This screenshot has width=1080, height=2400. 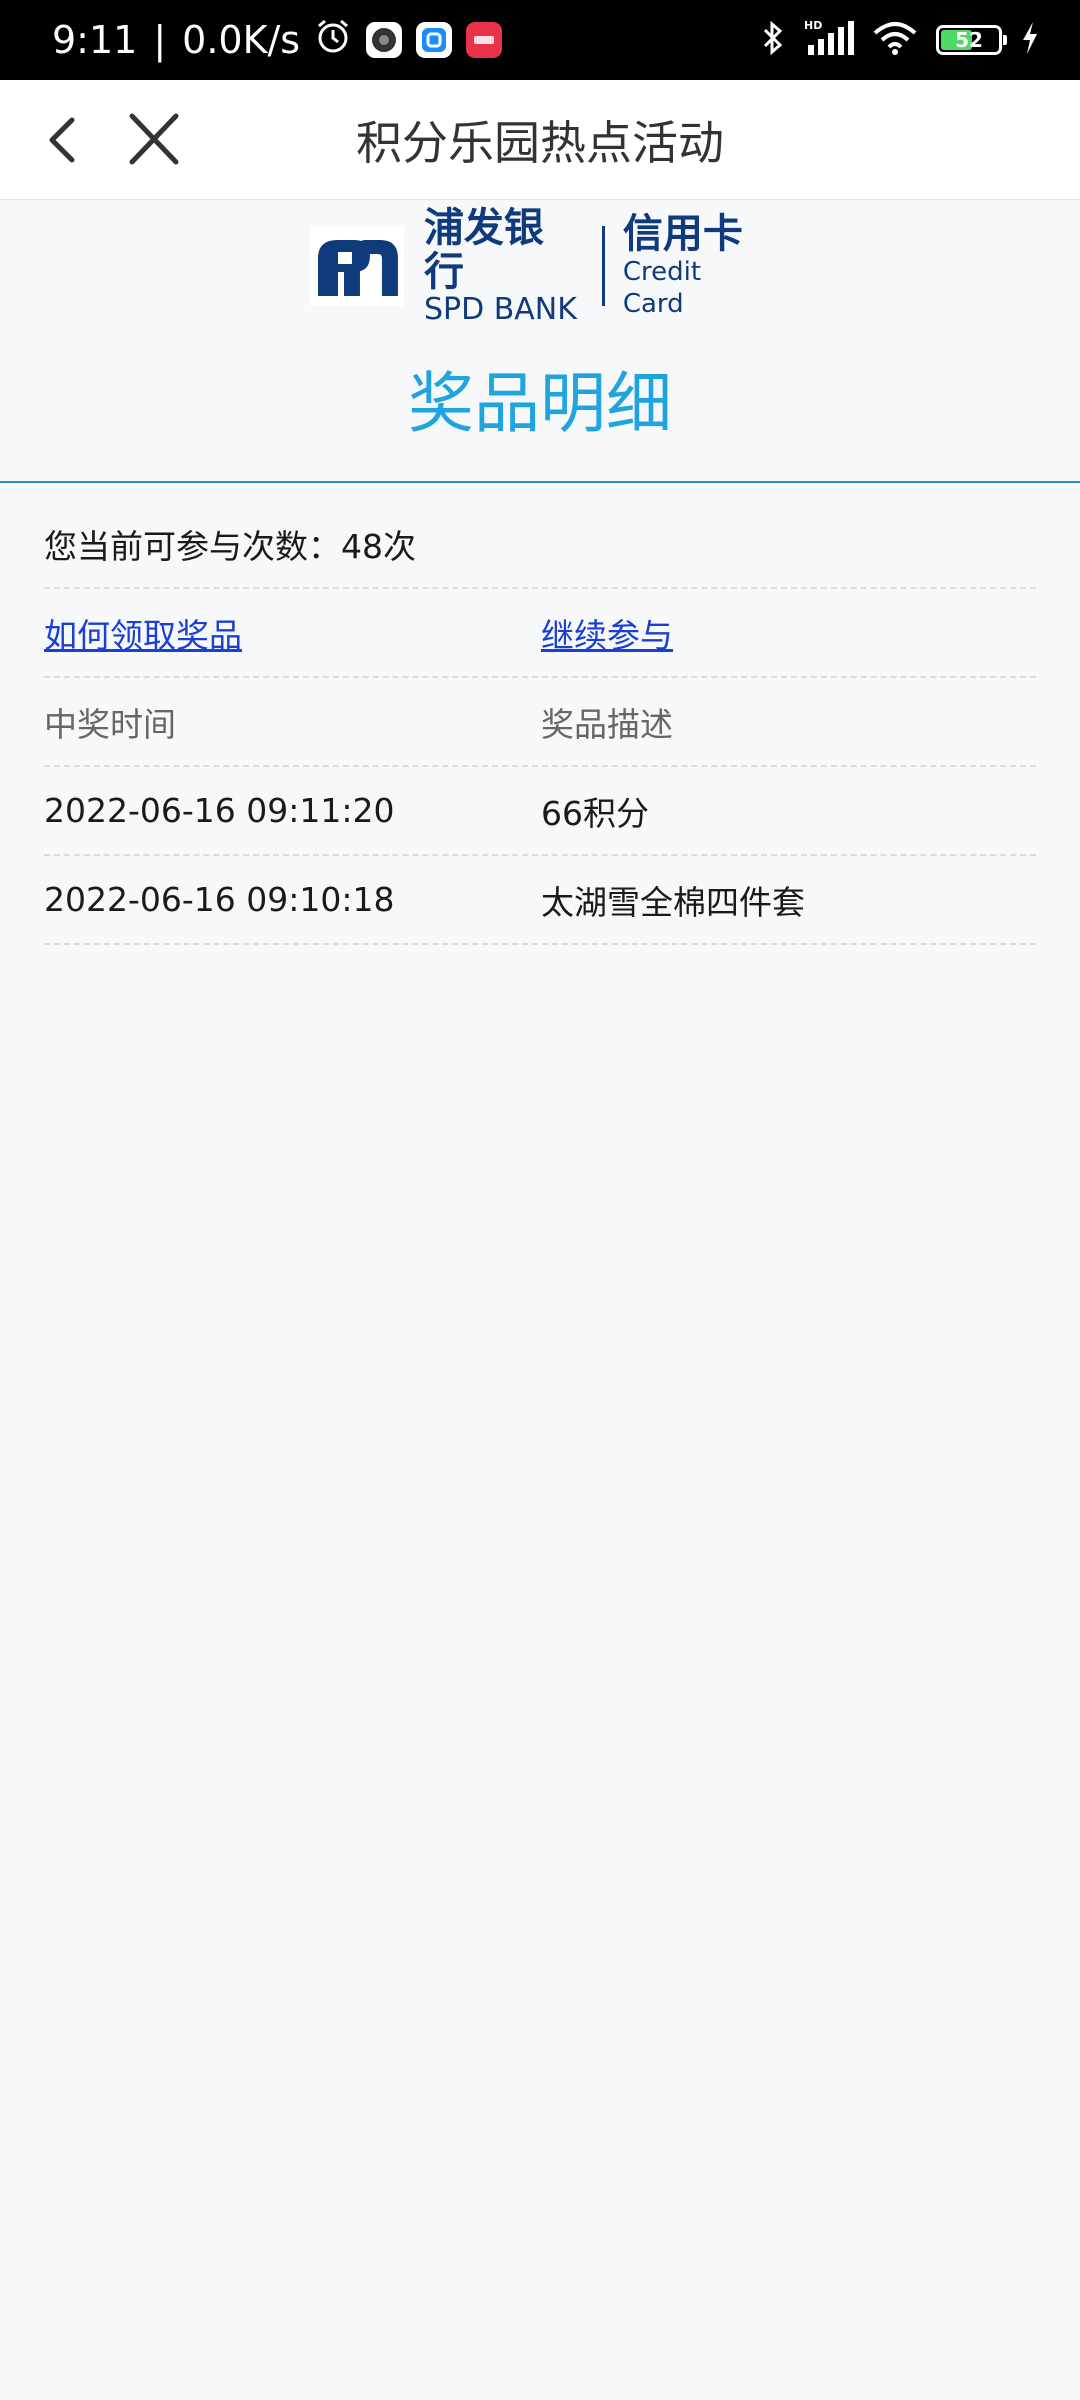 I want to click on table-header: 中奖时间 奖品描述, so click(x=540, y=722).